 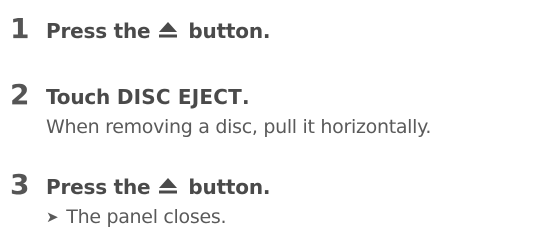 I want to click on disc-eject-label: DISC EJECT, so click(x=179, y=97).